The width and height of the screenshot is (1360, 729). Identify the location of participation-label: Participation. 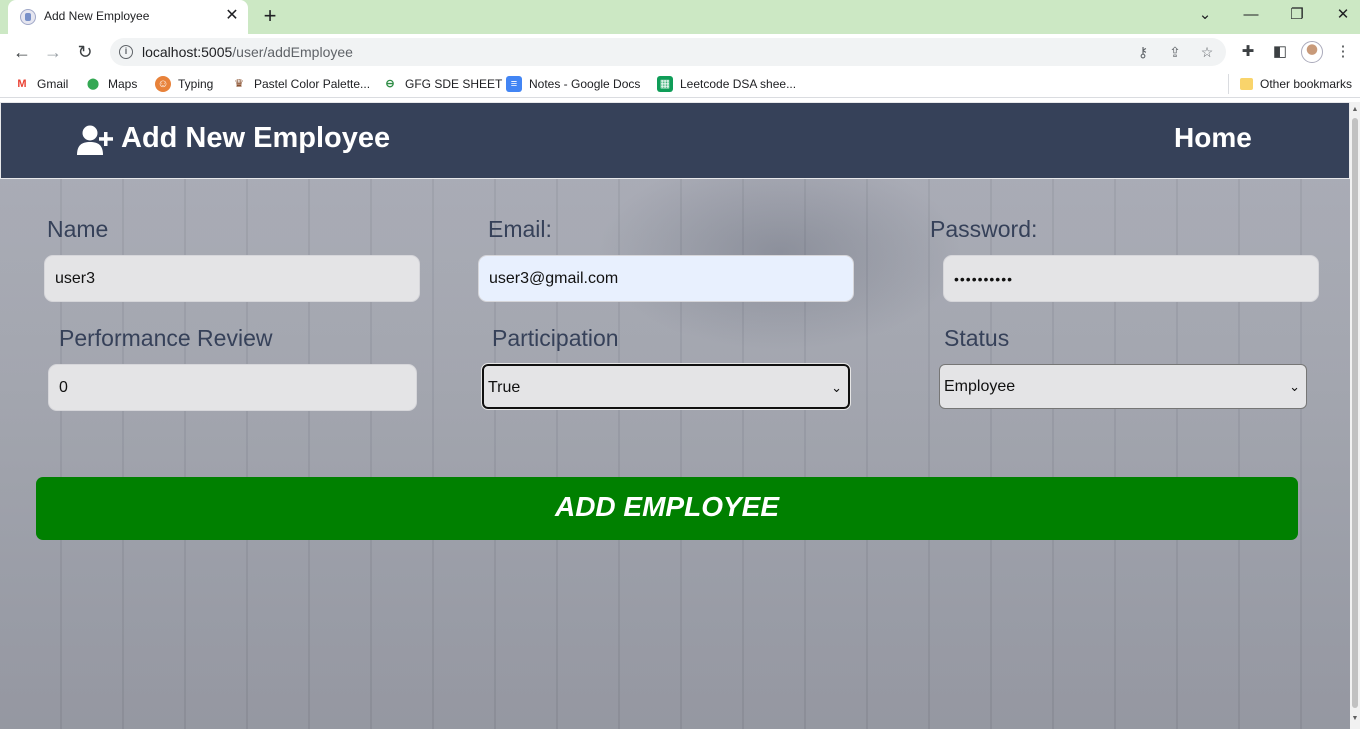
(555, 338).